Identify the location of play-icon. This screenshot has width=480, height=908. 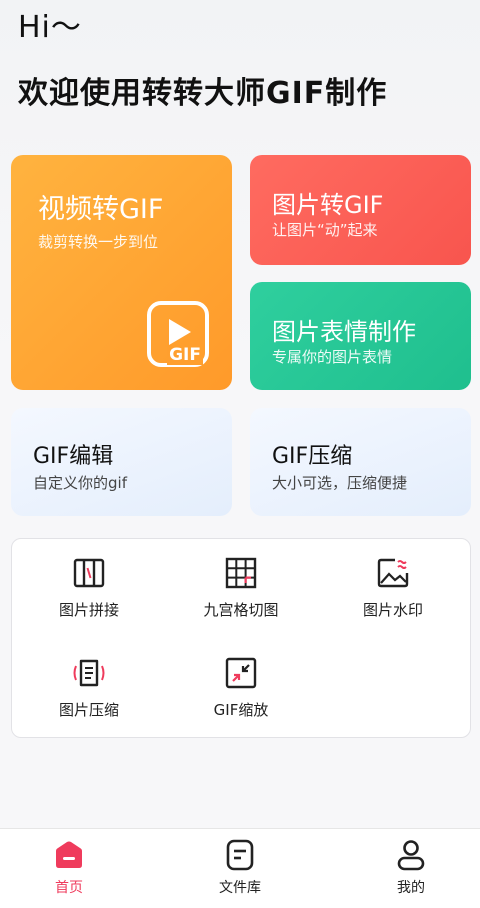
(180, 332).